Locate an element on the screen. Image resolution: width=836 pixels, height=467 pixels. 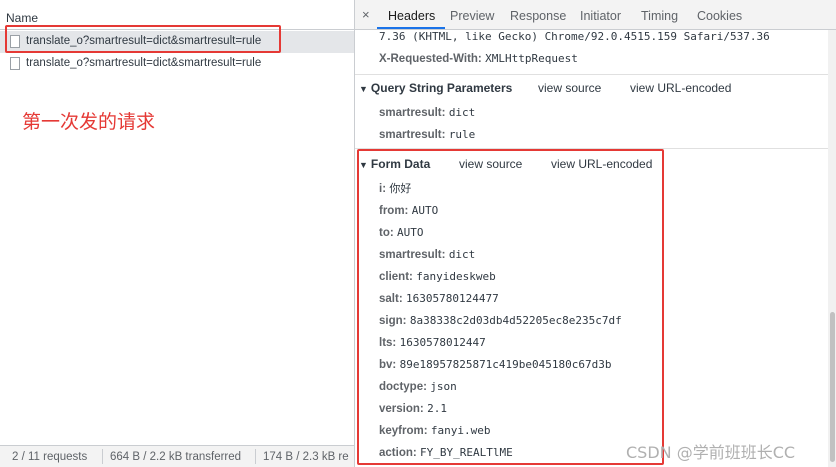
resources-size: 174 B / 2.3 kB re is located at coordinates (306, 457).